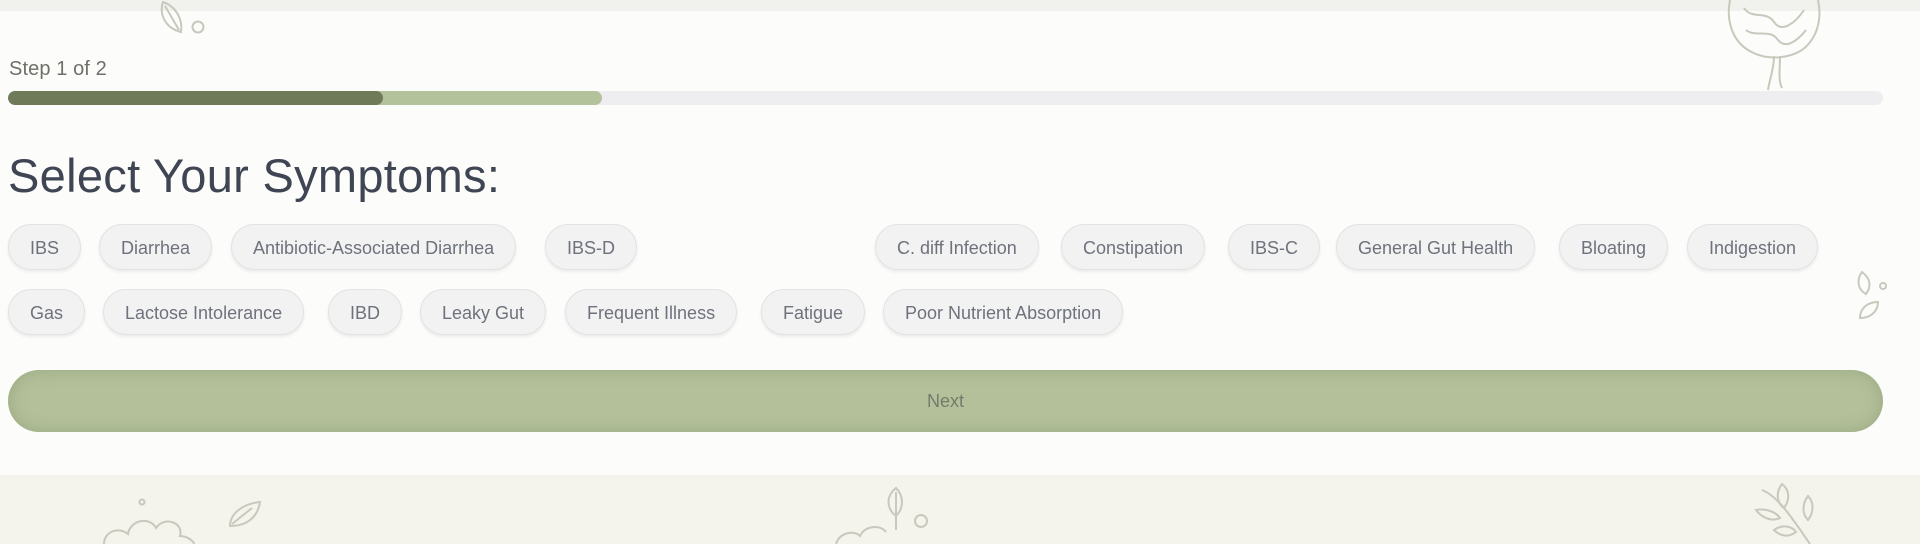  What do you see at coordinates (960, 509) in the screenshot?
I see `bottom-strip` at bounding box center [960, 509].